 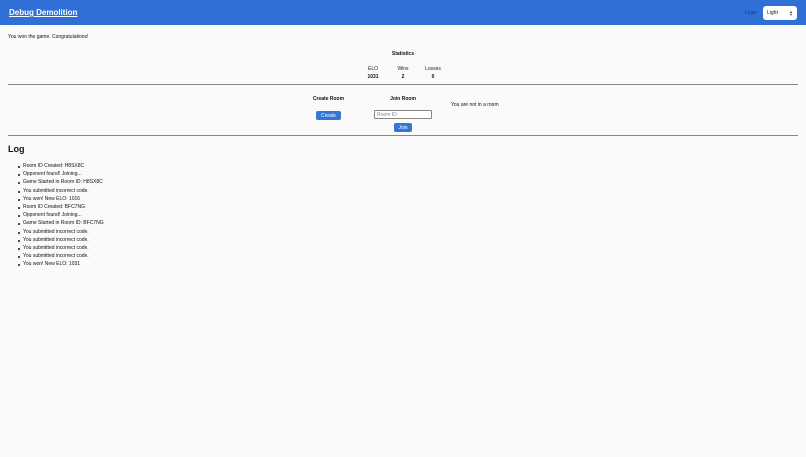 I want to click on log-entry: You won! New ELO: 1031, so click(x=61, y=266).